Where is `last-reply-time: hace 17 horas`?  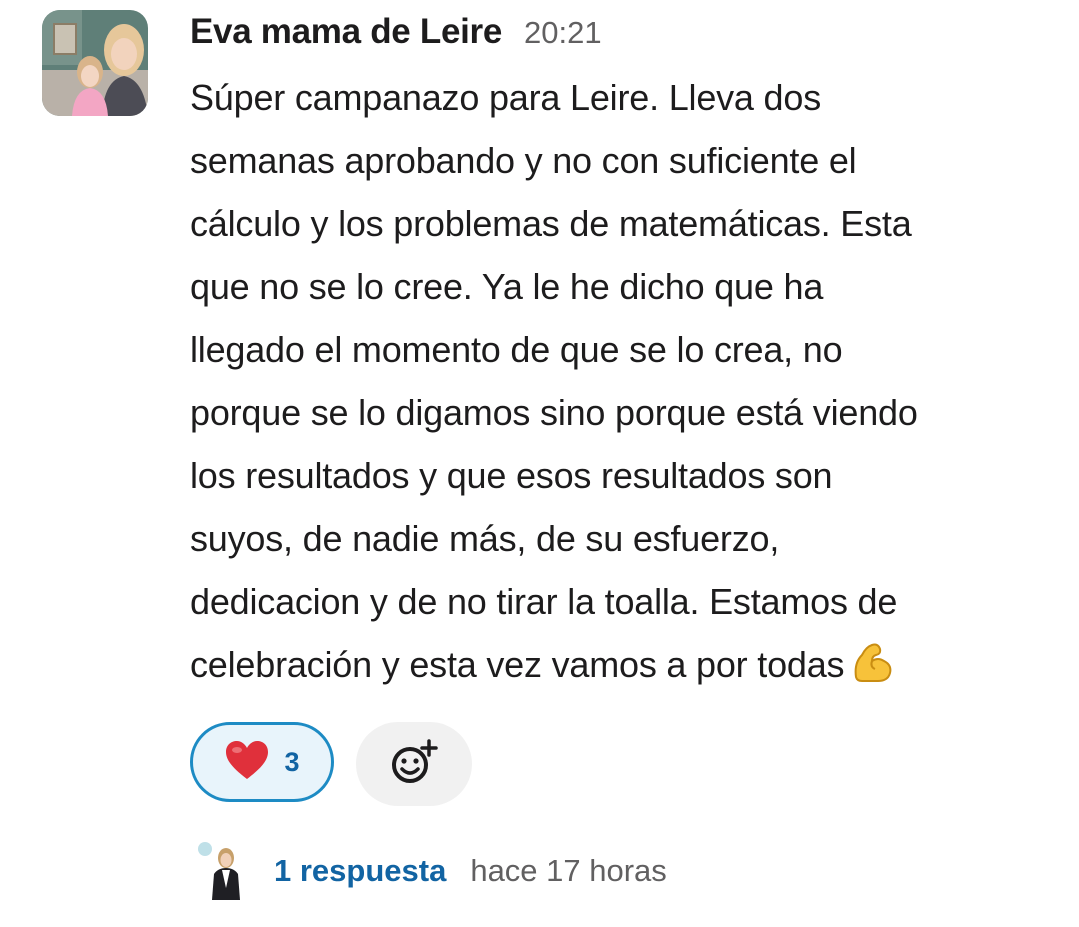
last-reply-time: hace 17 horas is located at coordinates (568, 870).